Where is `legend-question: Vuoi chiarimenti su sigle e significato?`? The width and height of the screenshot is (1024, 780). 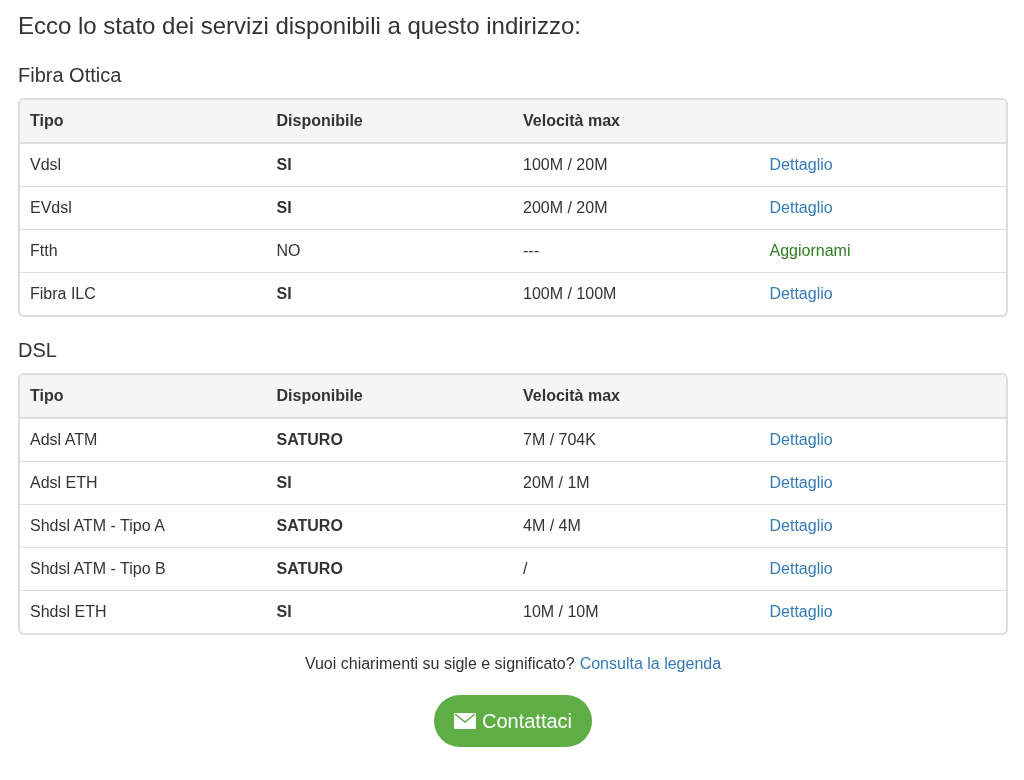 legend-question: Vuoi chiarimenti su sigle e significato? is located at coordinates (439, 664).